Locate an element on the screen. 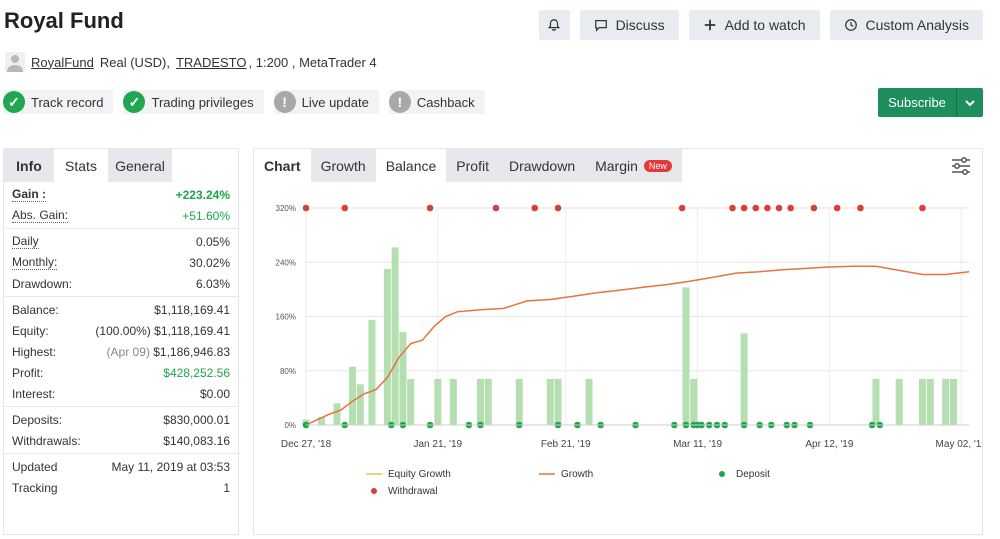 The width and height of the screenshot is (1000, 539). highest-value: $1,186,946.83 is located at coordinates (191, 351).